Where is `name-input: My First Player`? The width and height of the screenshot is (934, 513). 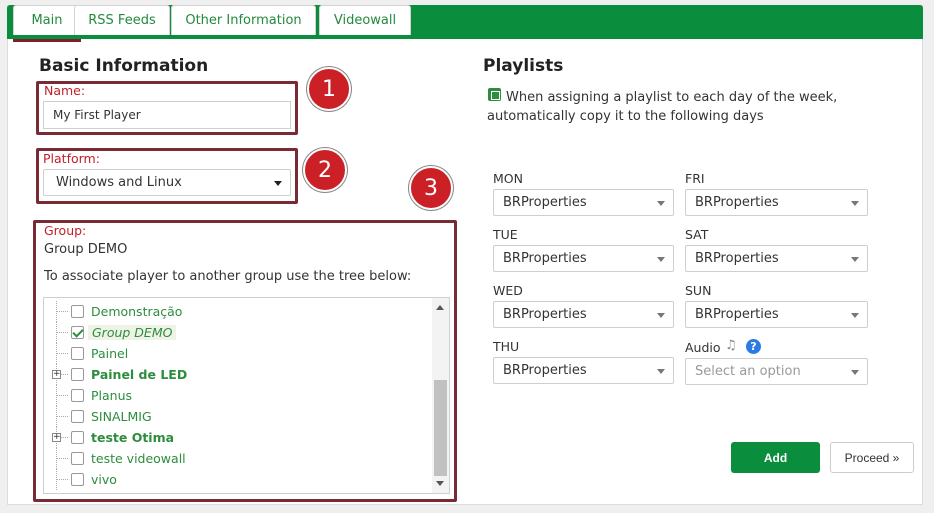 name-input: My First Player is located at coordinates (167, 115).